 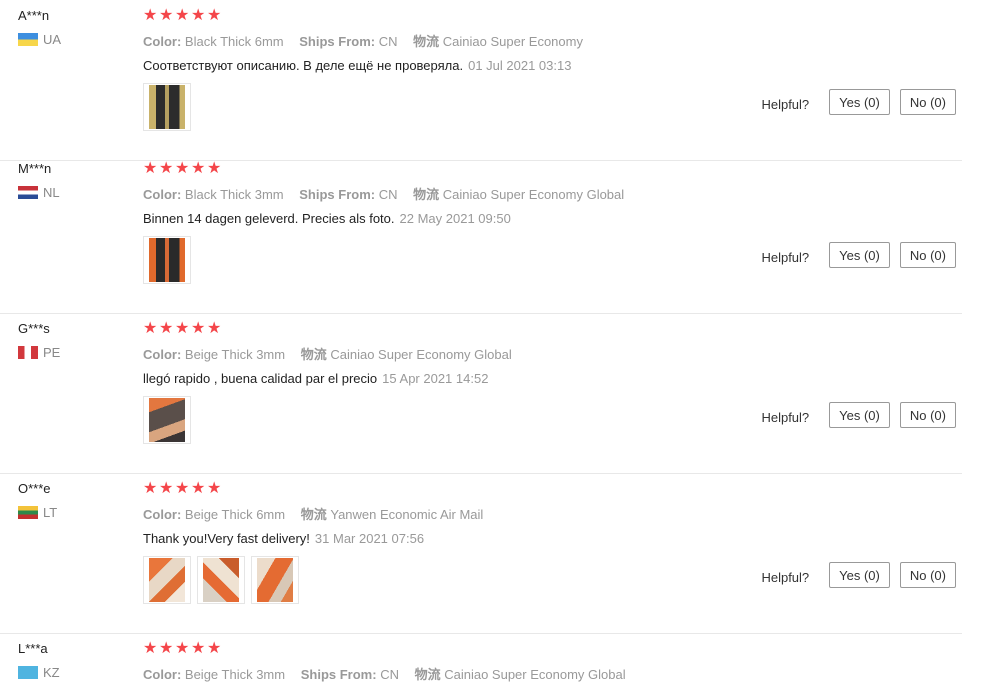 What do you see at coordinates (33, 648) in the screenshot?
I see `reviewer-name: L***a` at bounding box center [33, 648].